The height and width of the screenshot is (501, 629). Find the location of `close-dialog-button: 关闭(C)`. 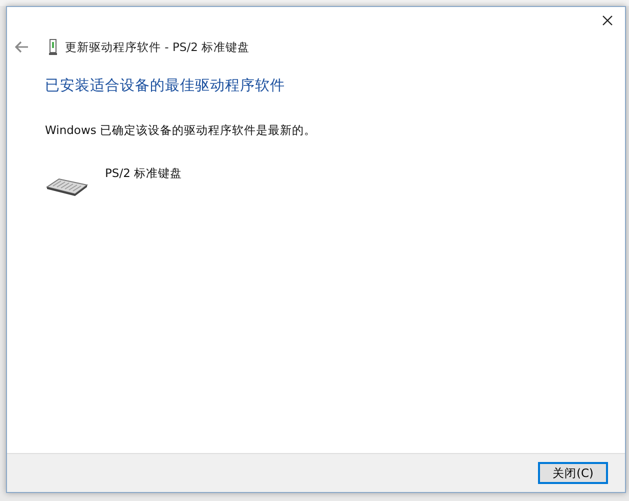

close-dialog-button: 关闭(C) is located at coordinates (573, 473).